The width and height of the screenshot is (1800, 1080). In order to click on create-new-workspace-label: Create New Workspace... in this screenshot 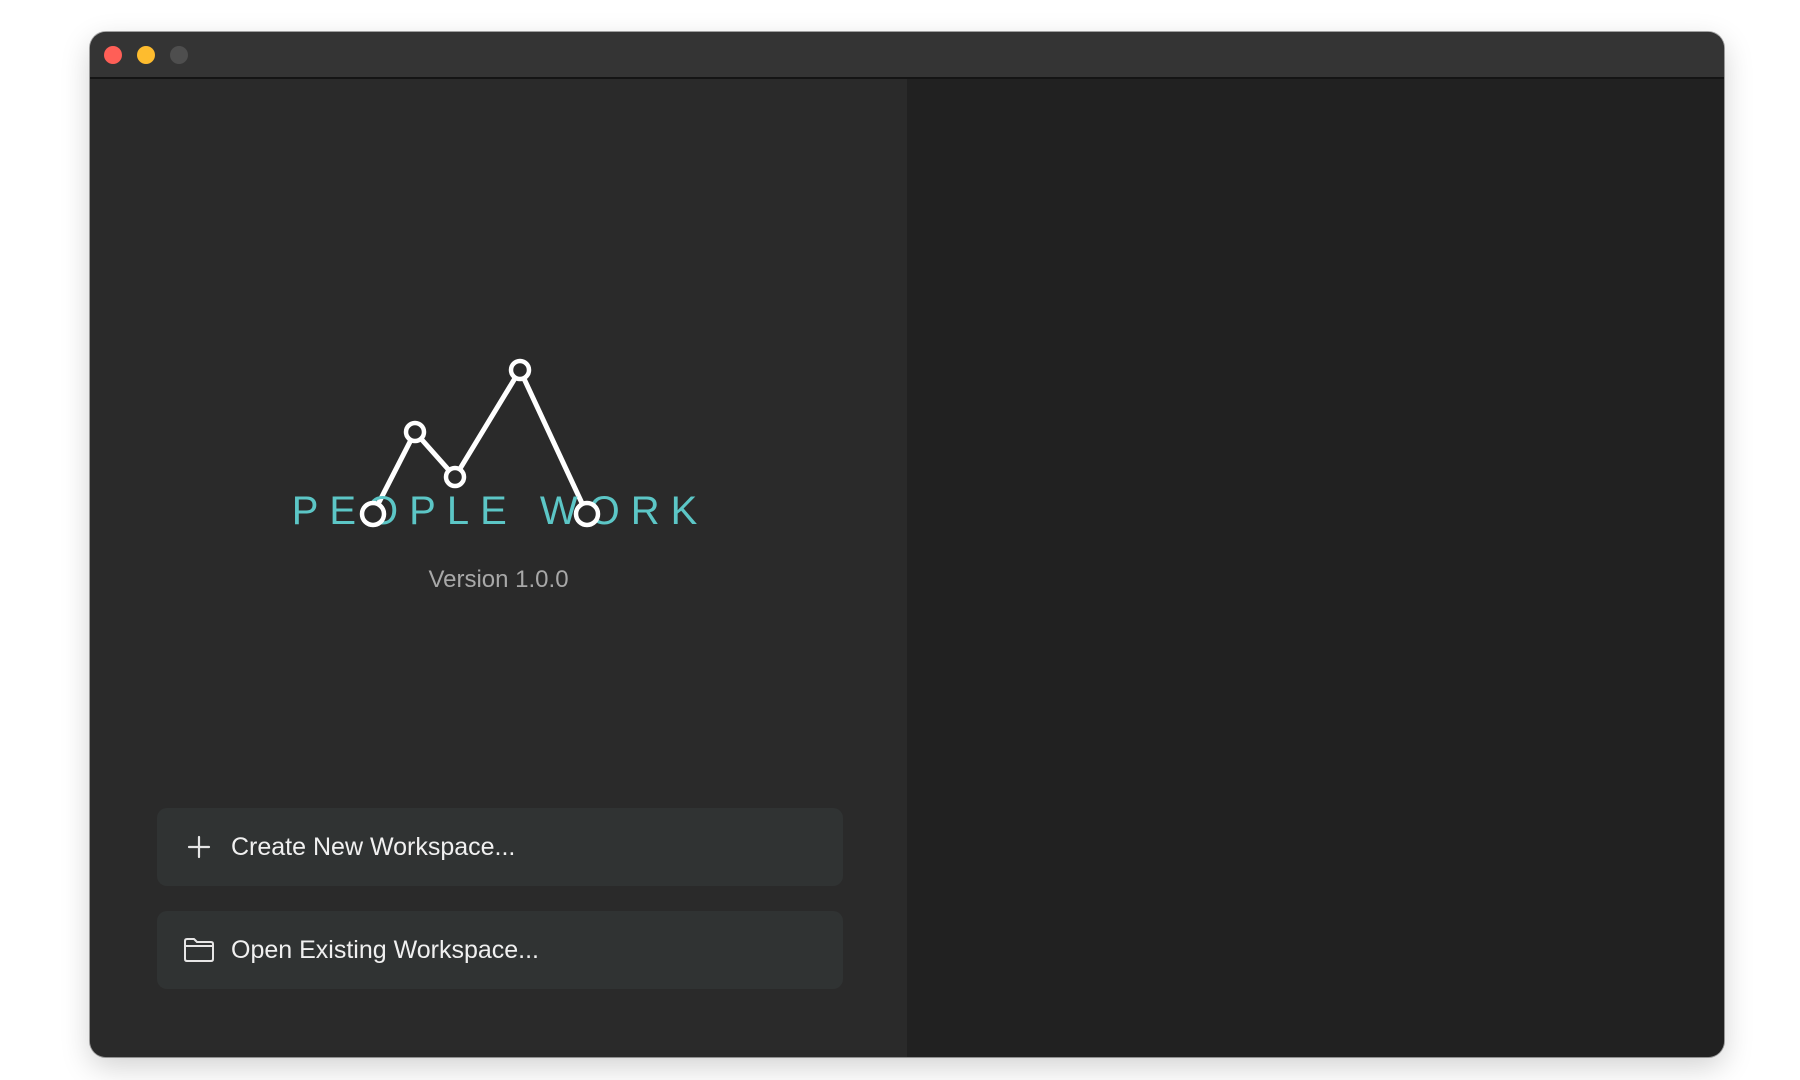, I will do `click(373, 846)`.